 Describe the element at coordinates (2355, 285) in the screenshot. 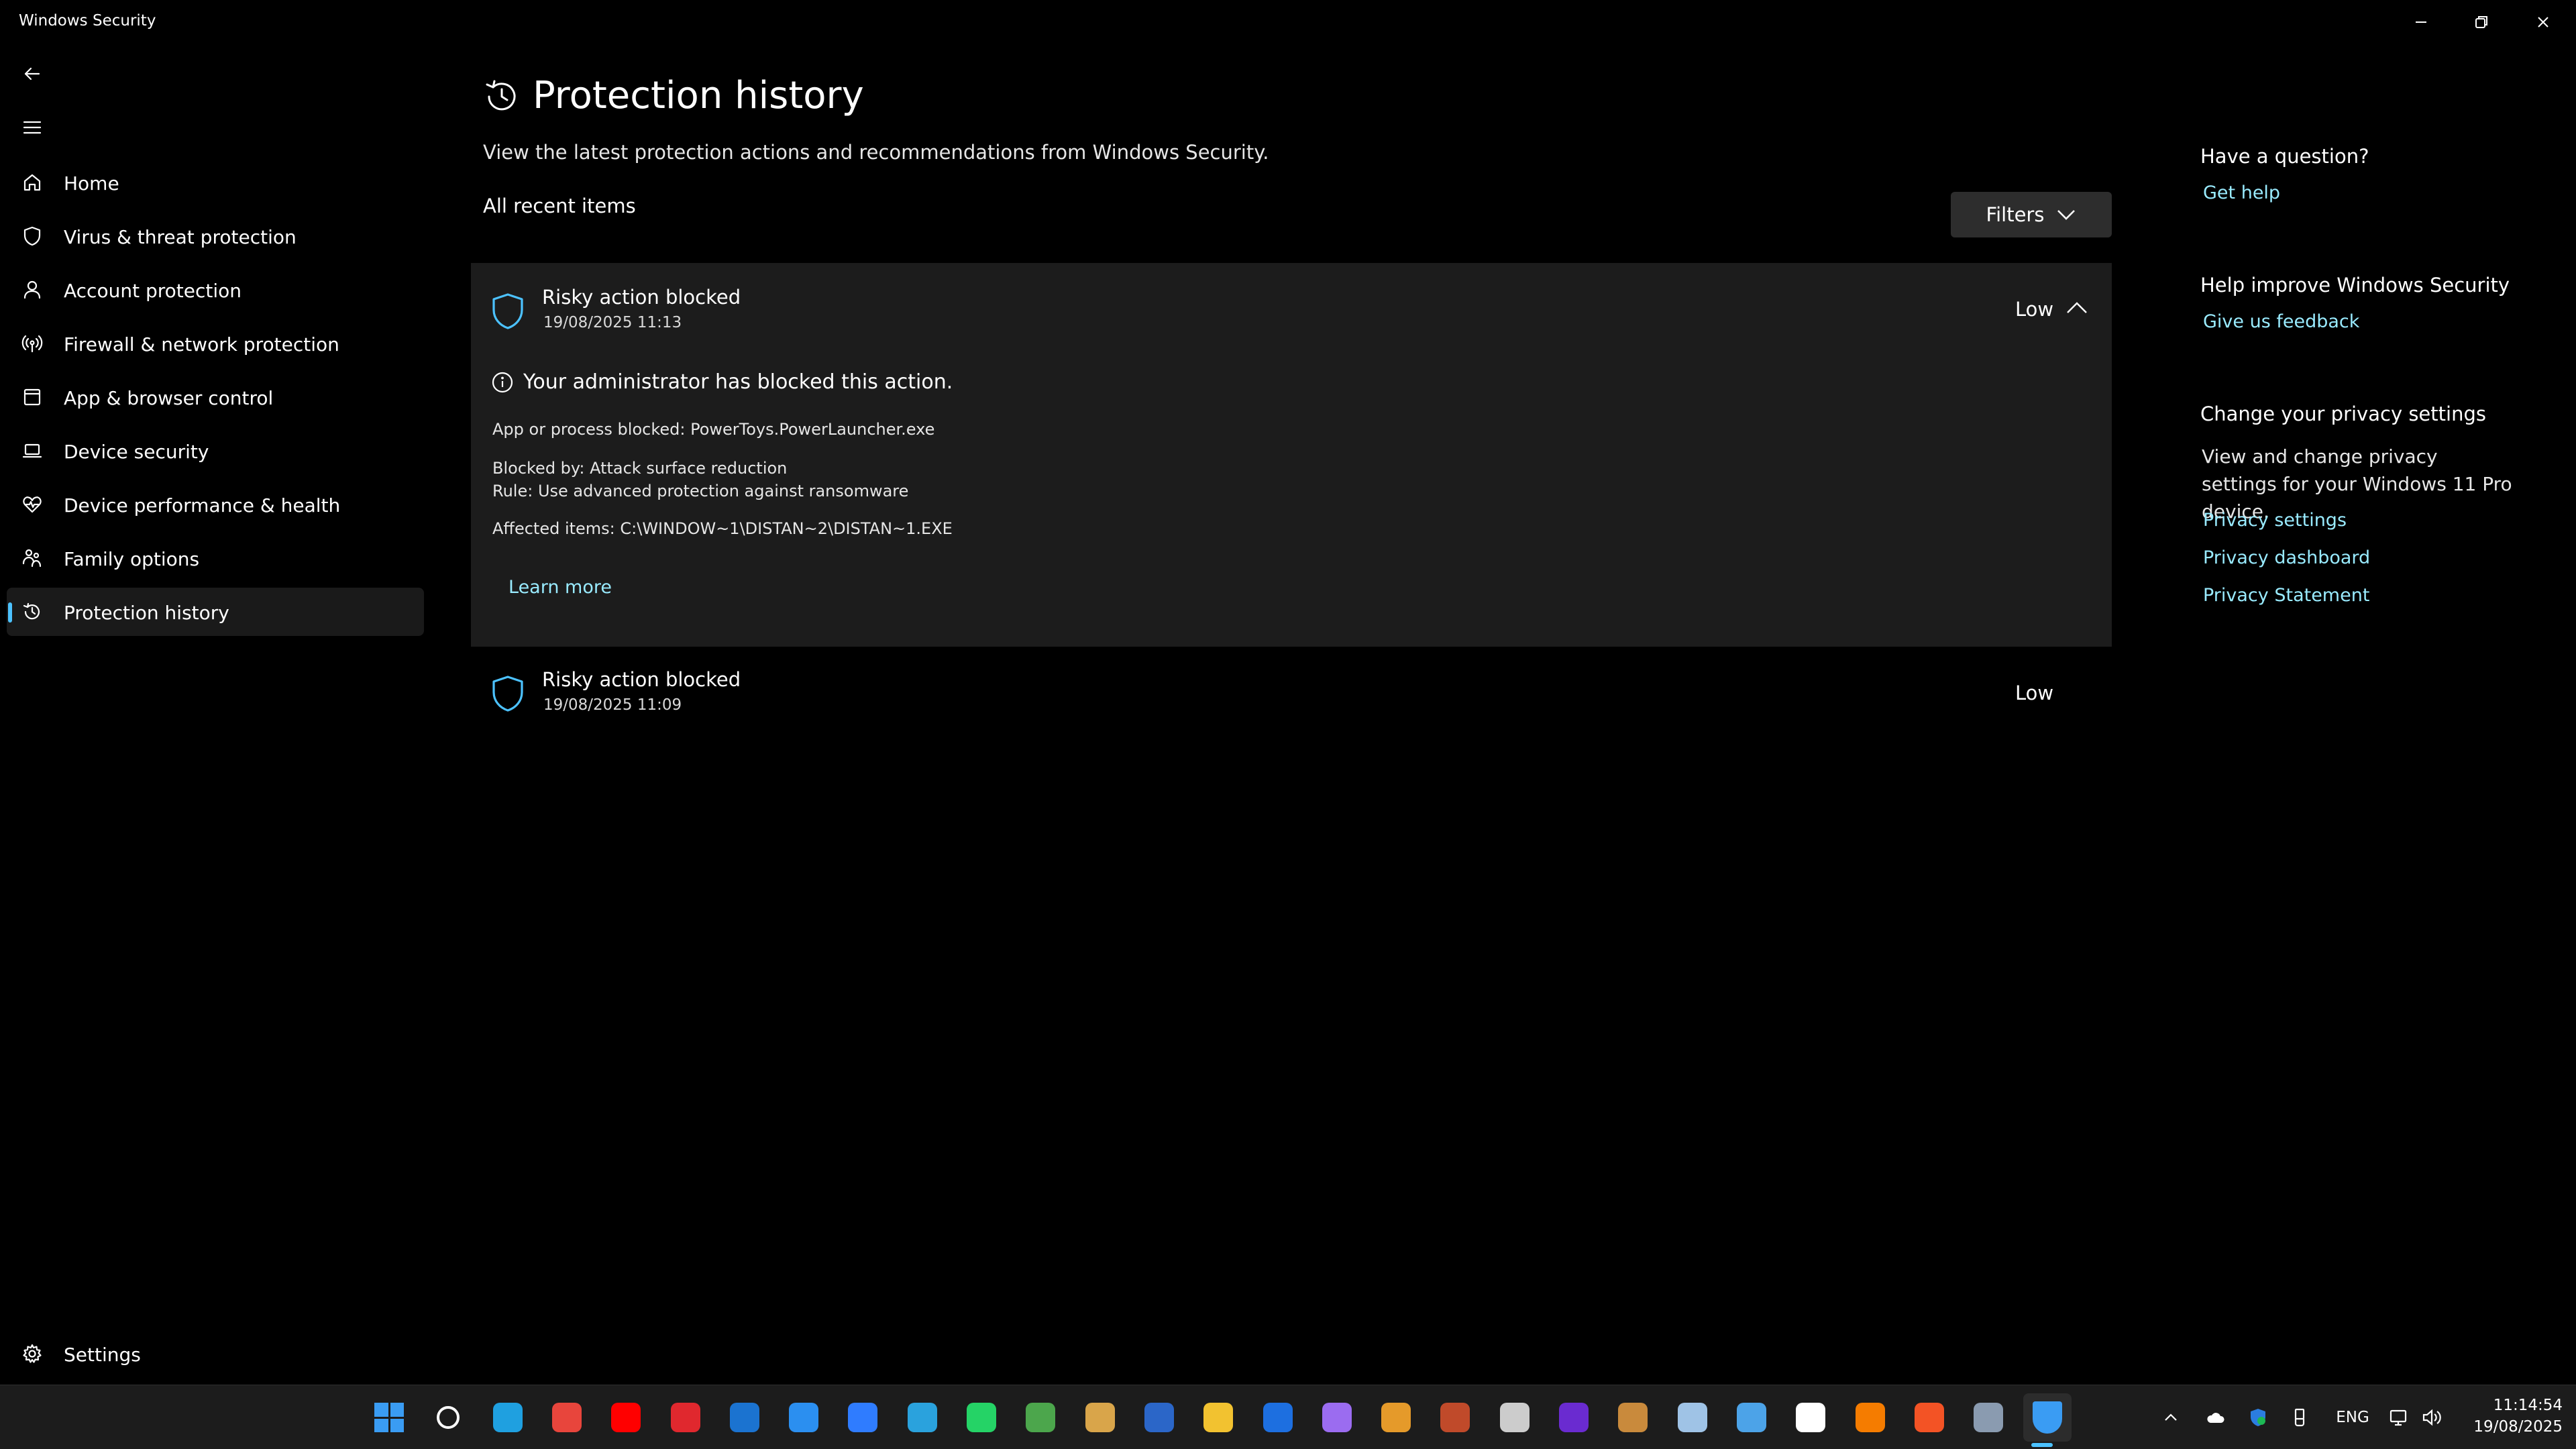

I see `improve-heading: Help improve Windows Security` at that location.